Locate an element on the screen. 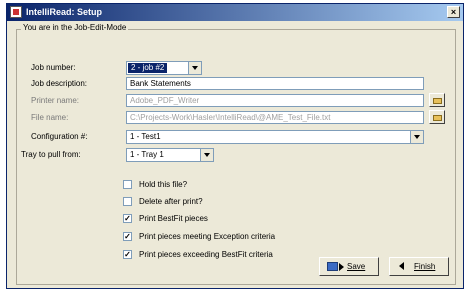  print-bestfit-checkbox: ✓ is located at coordinates (127, 218).